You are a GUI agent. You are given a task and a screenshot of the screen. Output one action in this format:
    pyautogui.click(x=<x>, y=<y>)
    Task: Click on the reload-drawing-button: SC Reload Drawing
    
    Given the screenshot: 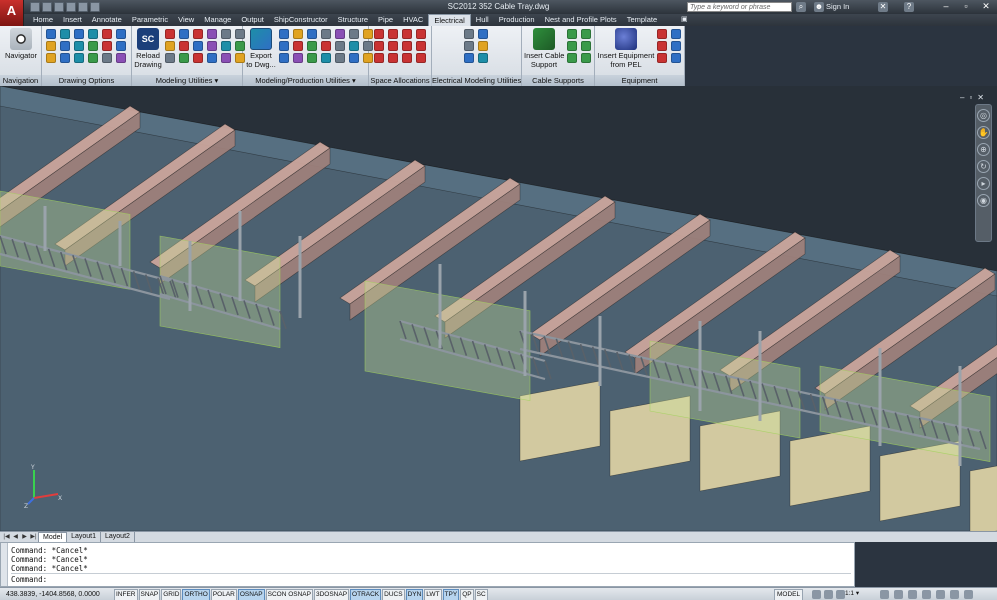 What is the action you would take?
    pyautogui.click(x=148, y=48)
    